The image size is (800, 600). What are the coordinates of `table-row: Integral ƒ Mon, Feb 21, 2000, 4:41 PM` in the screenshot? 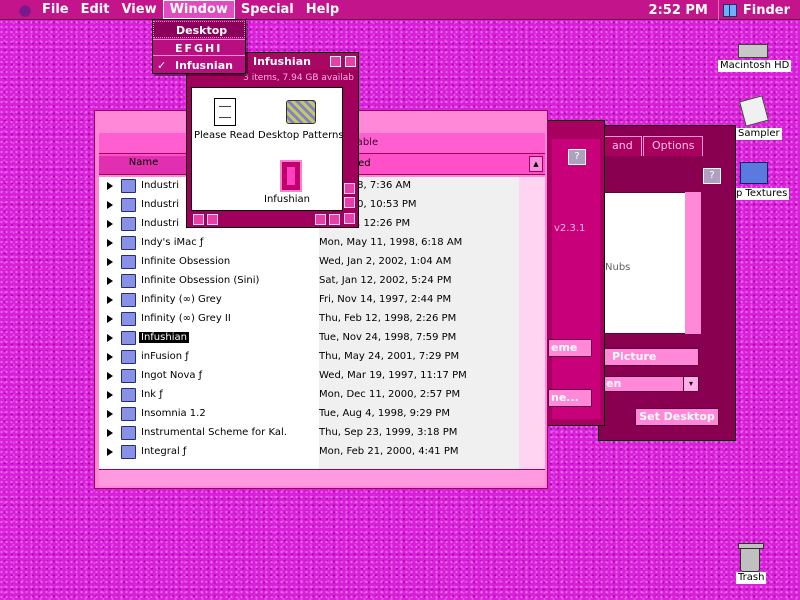 It's located at (309, 452).